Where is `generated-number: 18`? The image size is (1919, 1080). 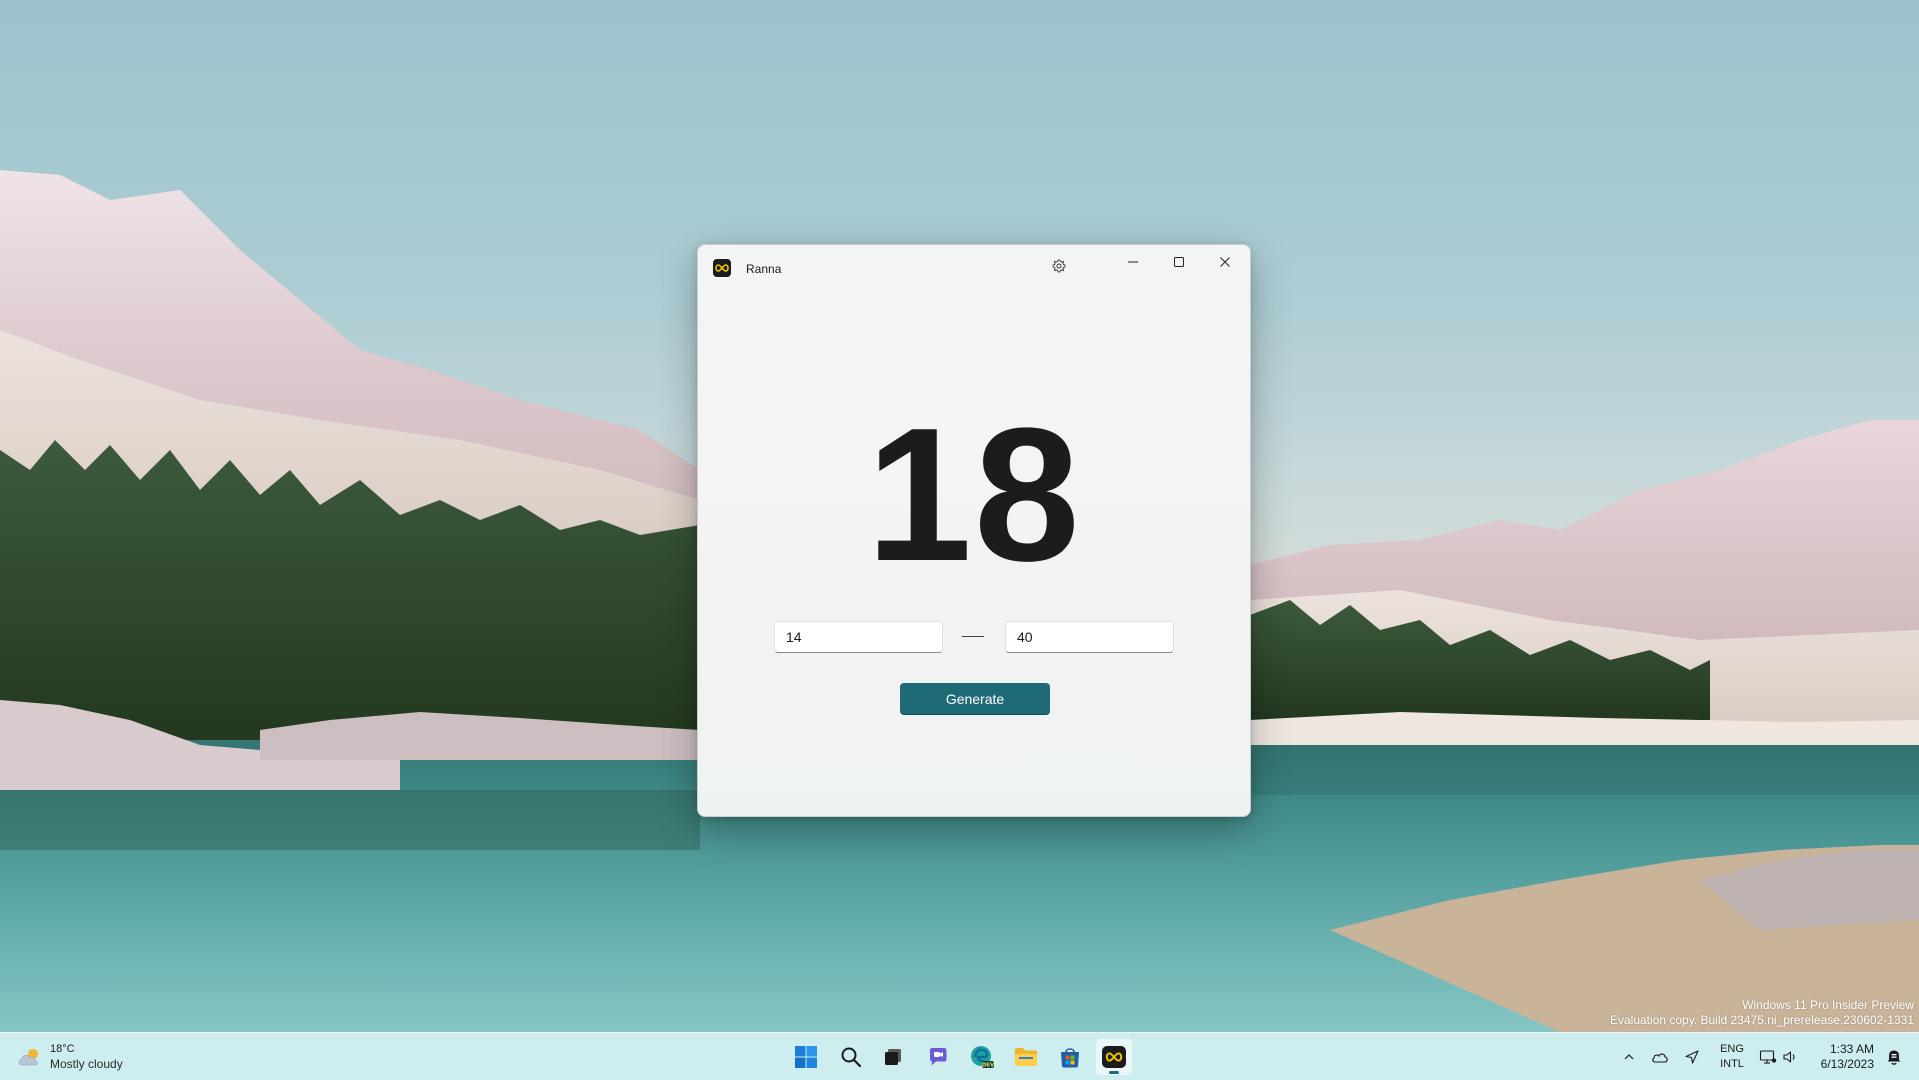 generated-number: 18 is located at coordinates (974, 495).